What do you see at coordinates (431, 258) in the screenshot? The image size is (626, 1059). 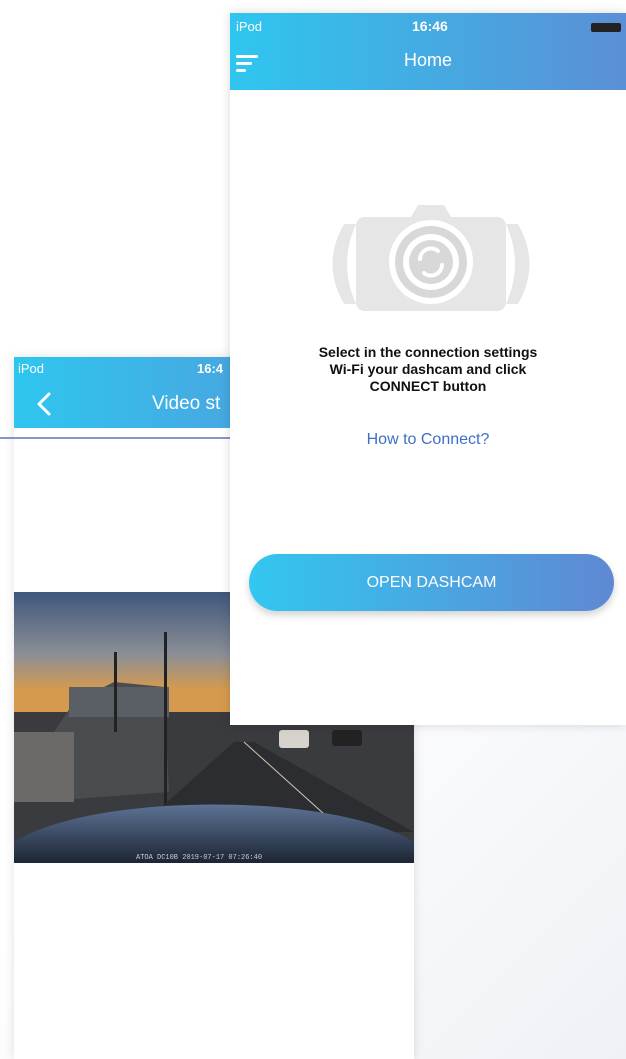 I see `dashcam-icon` at bounding box center [431, 258].